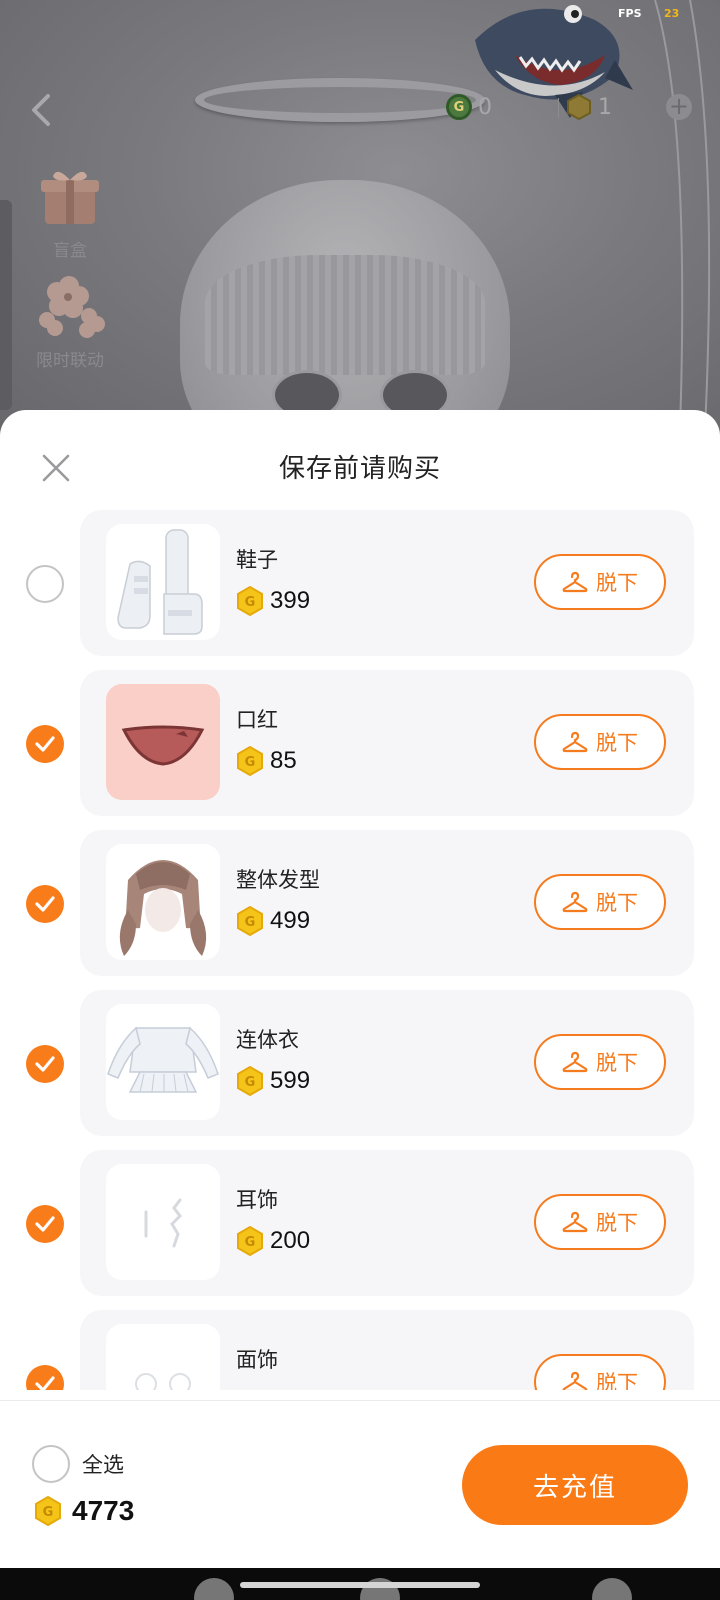 This screenshot has height=1600, width=720. Describe the element at coordinates (257, 1200) in the screenshot. I see `item-name: 耳饰` at that location.